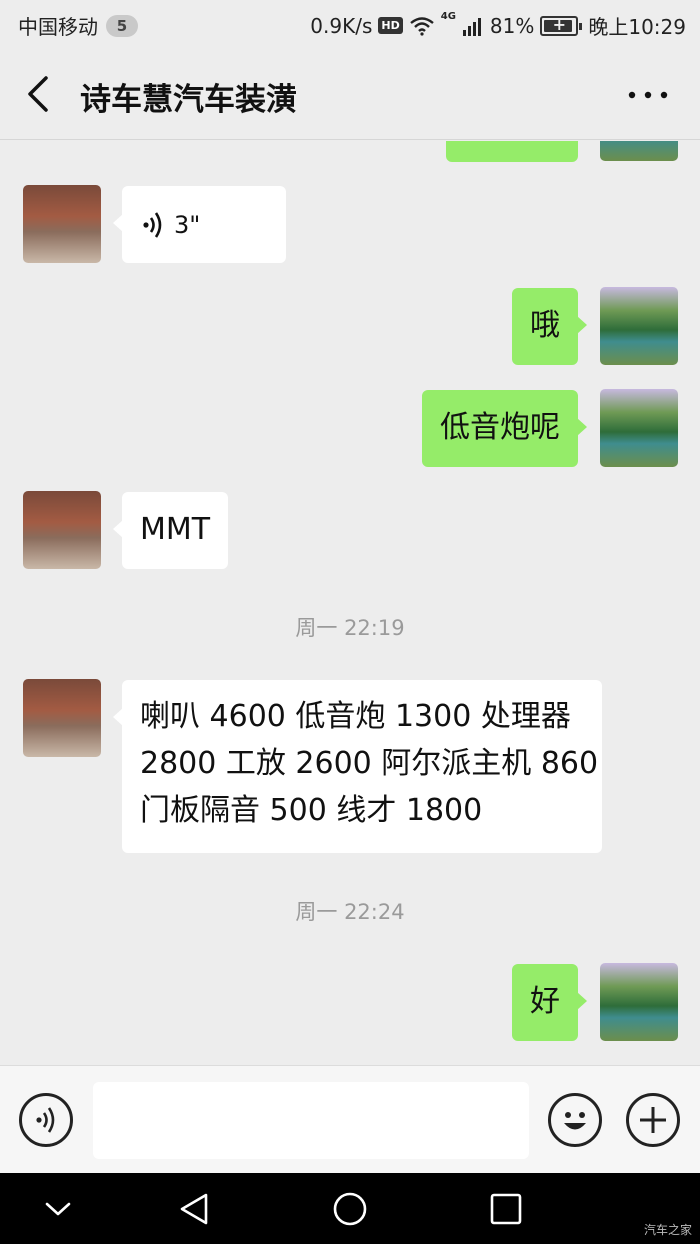  What do you see at coordinates (369, 763) in the screenshot?
I see `message-line: 2800 工放 2600 阿尔派主机 860` at bounding box center [369, 763].